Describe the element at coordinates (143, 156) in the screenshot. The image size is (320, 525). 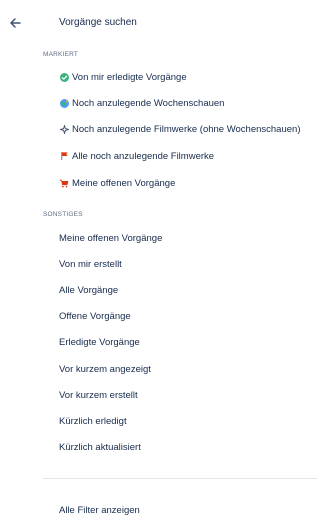
I see `filter-item-label: Alle noch anzulegende Filmwerke` at that location.